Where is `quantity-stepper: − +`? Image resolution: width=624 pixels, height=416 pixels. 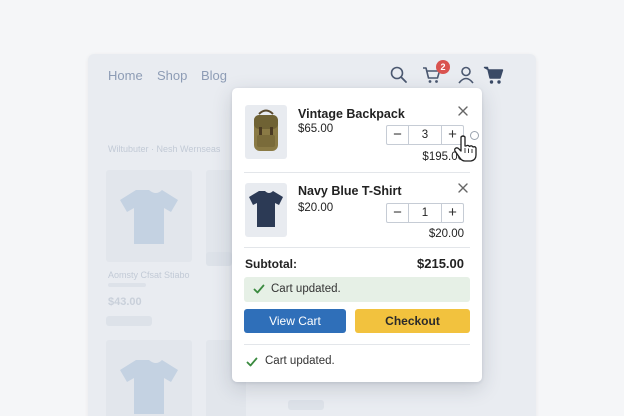
quantity-stepper: − + is located at coordinates (425, 213).